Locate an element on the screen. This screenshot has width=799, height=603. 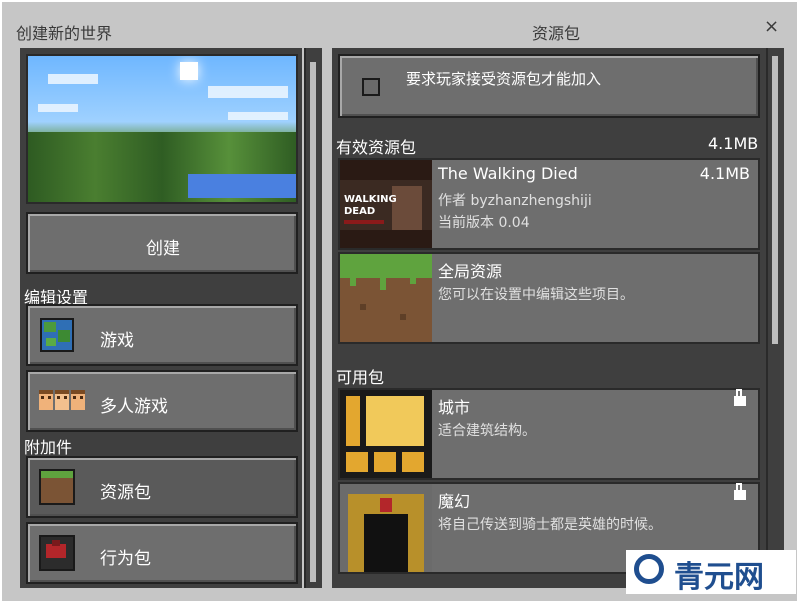
resource-packs-button: 资源包 is located at coordinates (162, 487).